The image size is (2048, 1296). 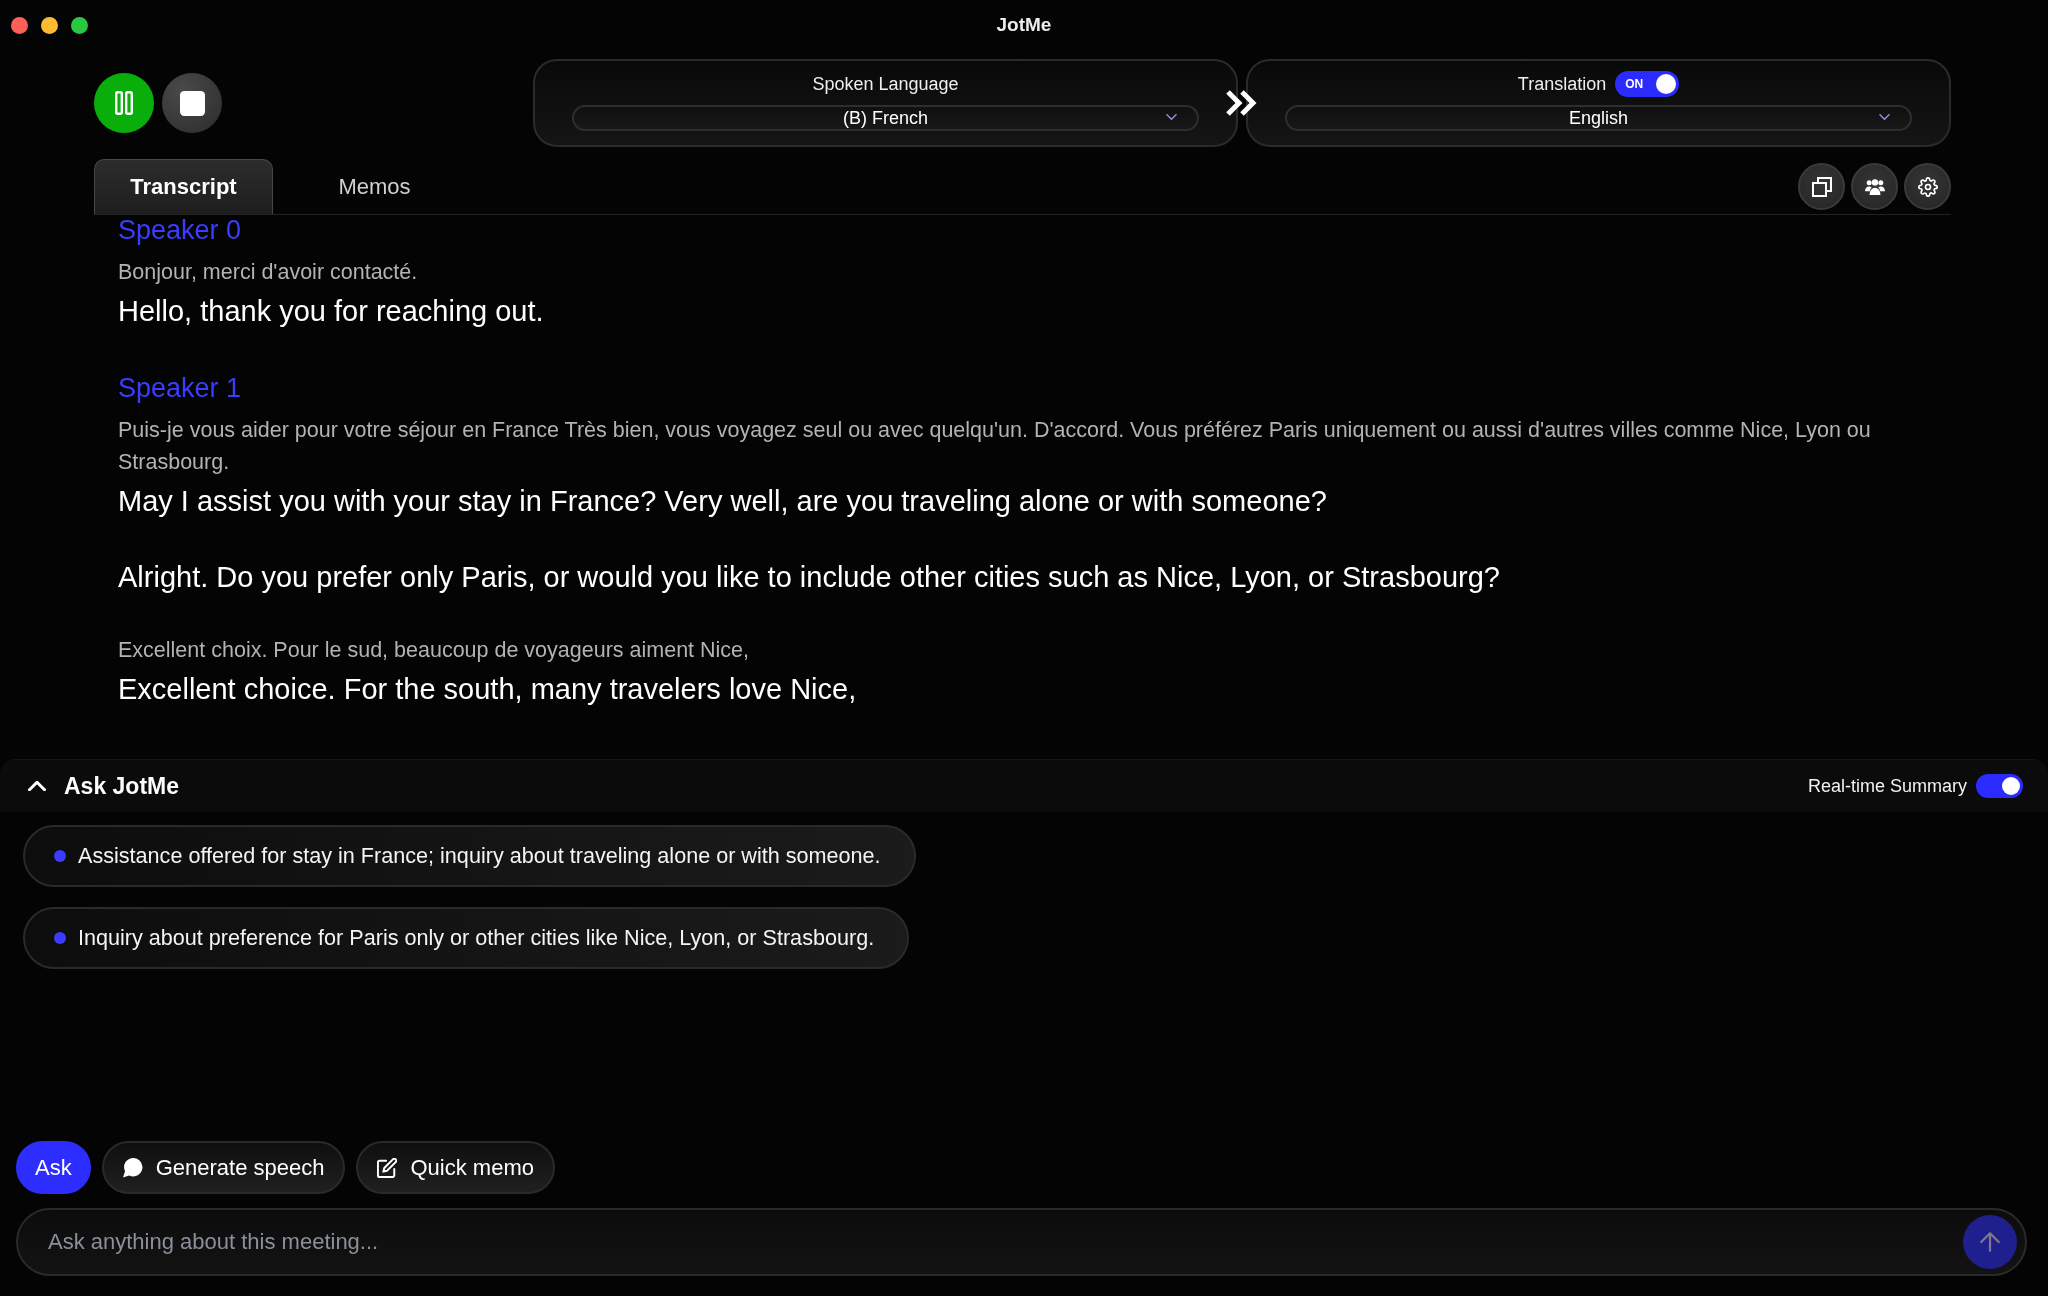 What do you see at coordinates (455, 1167) in the screenshot?
I see `memo-button: Quick memo` at bounding box center [455, 1167].